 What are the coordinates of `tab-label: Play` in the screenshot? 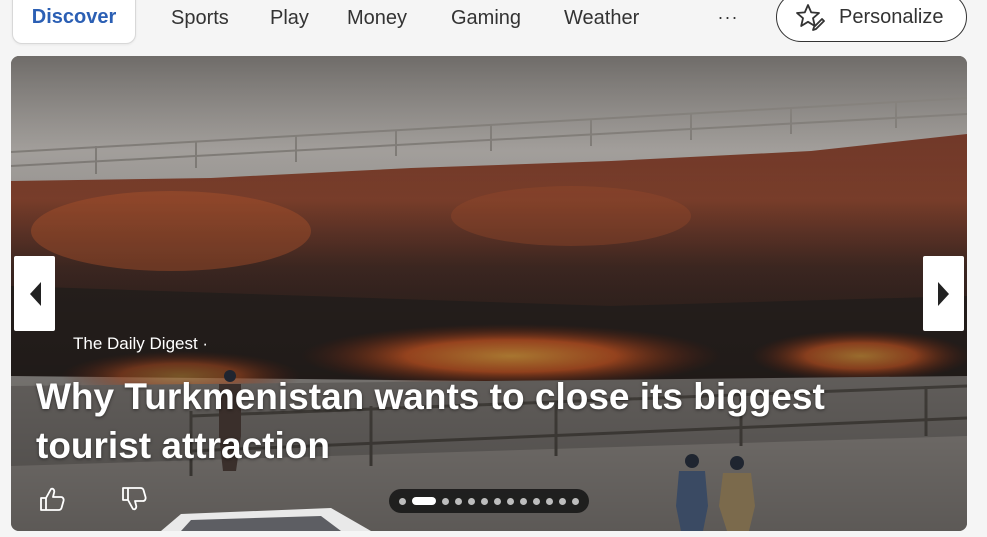 It's located at (289, 18).